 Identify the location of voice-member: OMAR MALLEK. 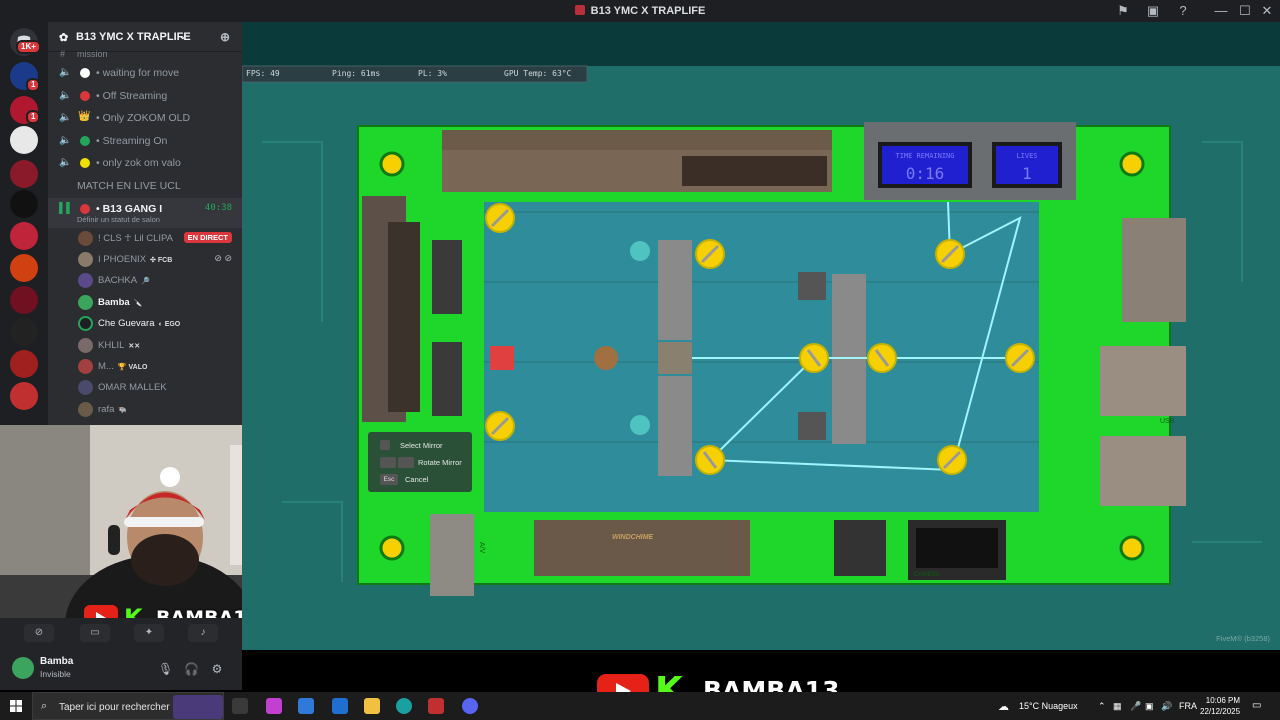
(145, 387).